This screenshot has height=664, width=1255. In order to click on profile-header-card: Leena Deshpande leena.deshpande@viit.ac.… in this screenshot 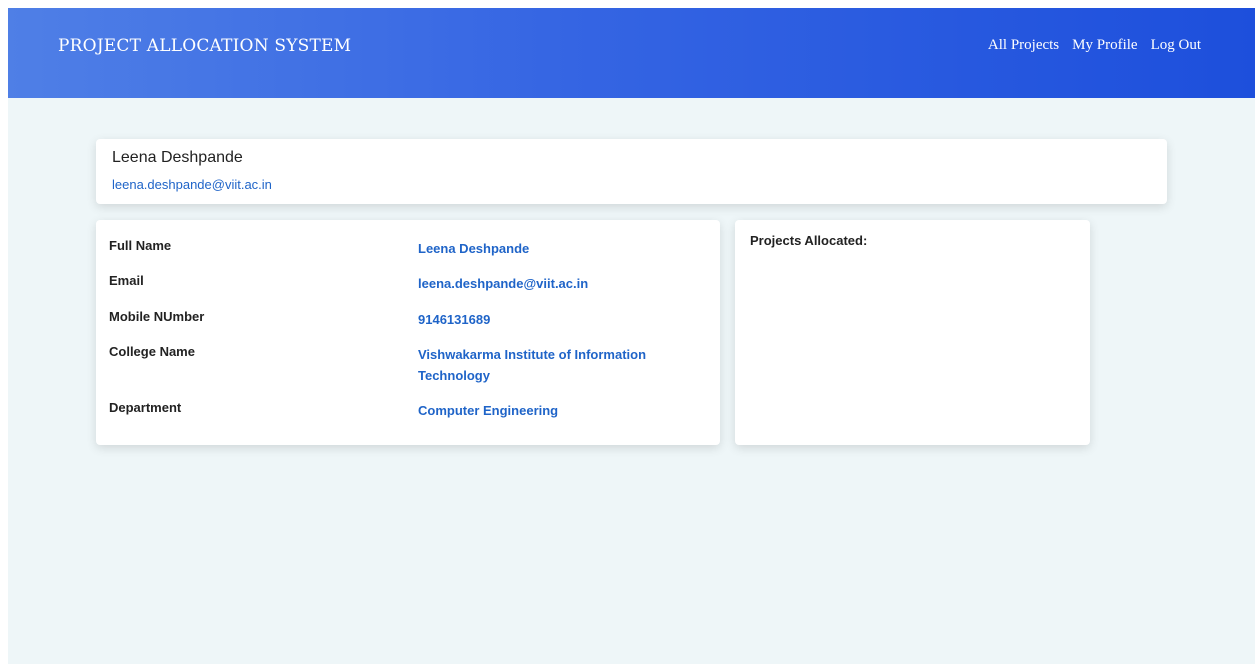, I will do `click(631, 171)`.